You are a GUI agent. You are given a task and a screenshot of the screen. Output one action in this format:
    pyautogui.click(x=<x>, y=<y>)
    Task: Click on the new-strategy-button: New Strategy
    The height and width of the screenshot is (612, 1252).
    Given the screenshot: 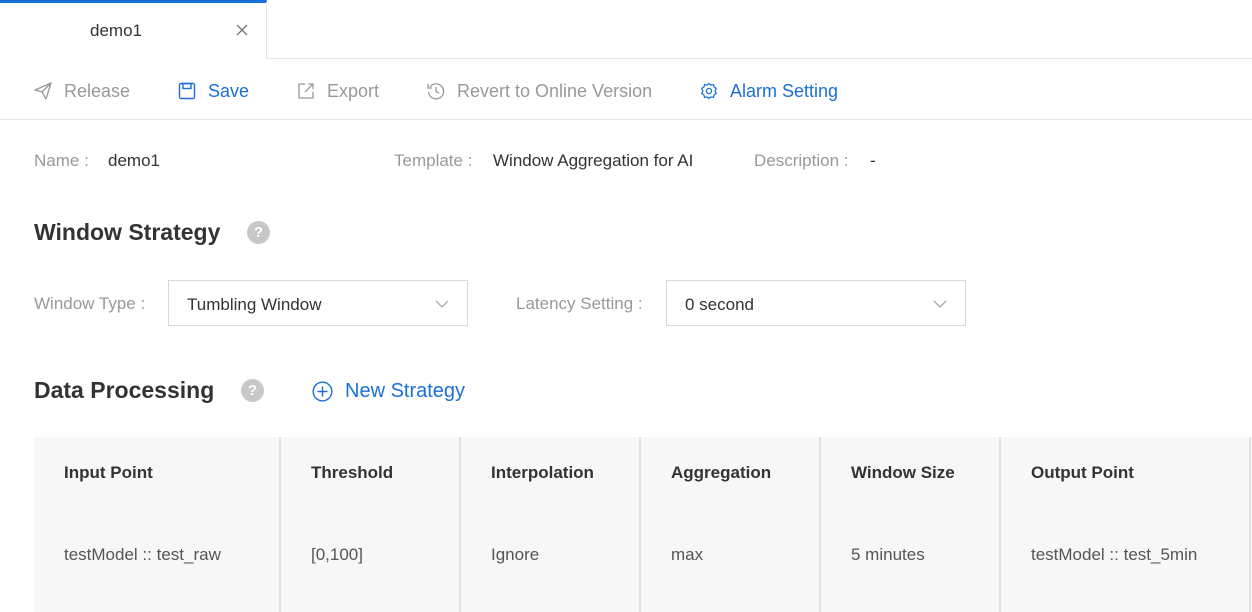 What is the action you would take?
    pyautogui.click(x=388, y=391)
    